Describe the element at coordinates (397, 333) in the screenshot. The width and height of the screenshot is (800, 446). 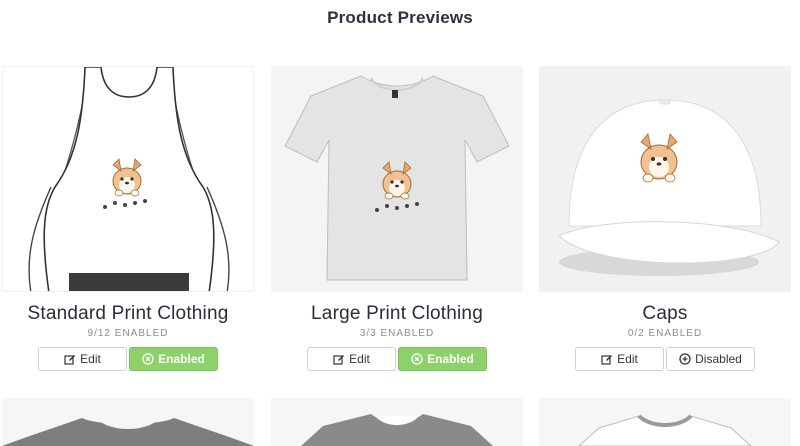
I see `card-status: 3/3 ENABLED` at that location.